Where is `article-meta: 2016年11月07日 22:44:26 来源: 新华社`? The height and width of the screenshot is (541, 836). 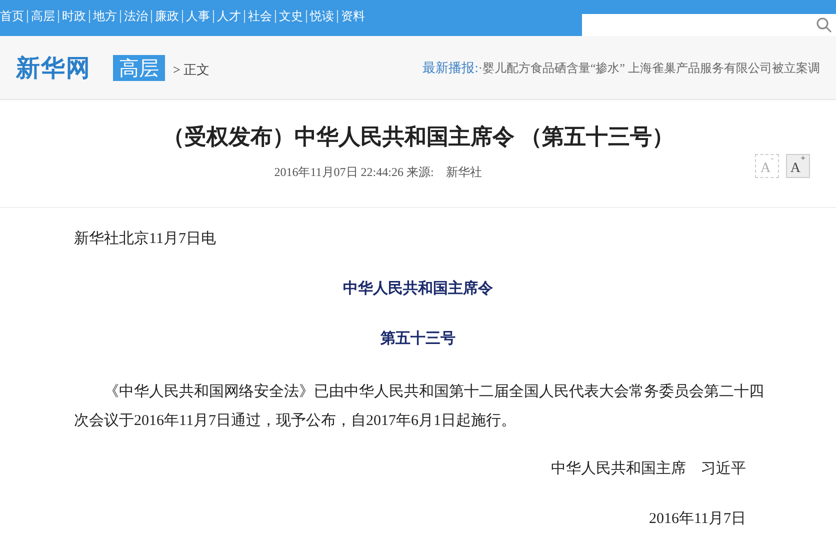
article-meta: 2016年11月07日 22:44:26 来源: 新华社 is located at coordinates (378, 172).